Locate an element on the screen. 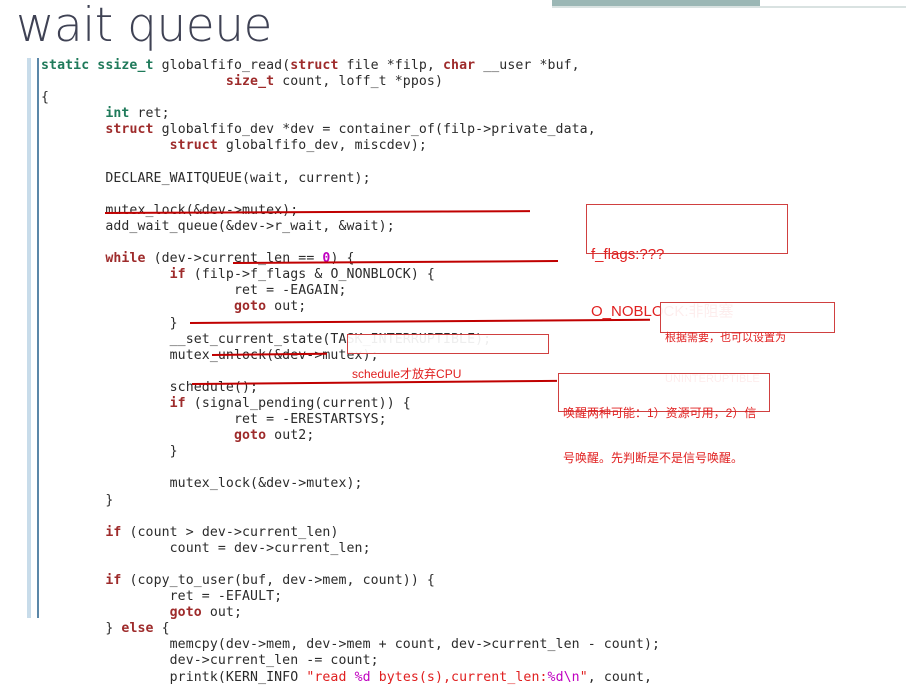 Image resolution: width=906 pixels, height=686 pixels. annotation-schedule-note: schedule才放弃CPU is located at coordinates (448, 357).